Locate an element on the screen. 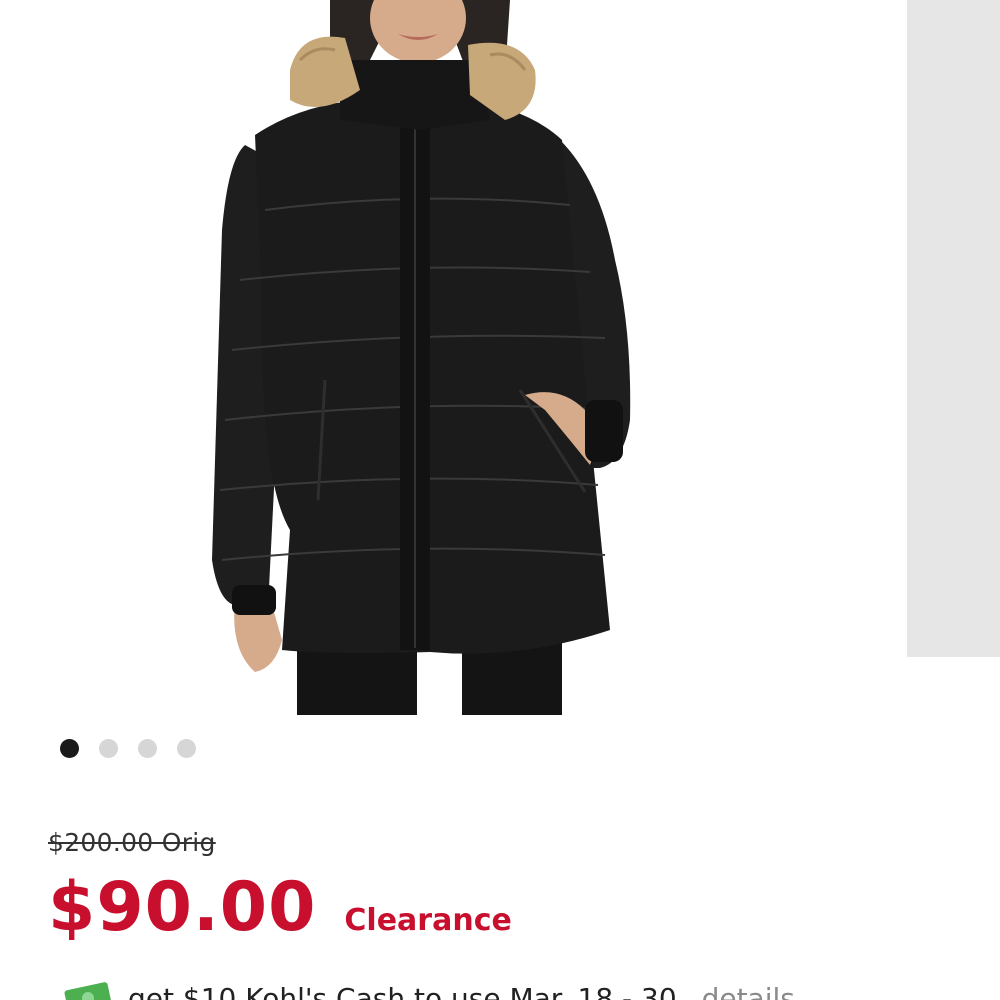 The width and height of the screenshot is (1000, 1000). sale-price-row: $90.00 Clearance is located at coordinates (280, 907).